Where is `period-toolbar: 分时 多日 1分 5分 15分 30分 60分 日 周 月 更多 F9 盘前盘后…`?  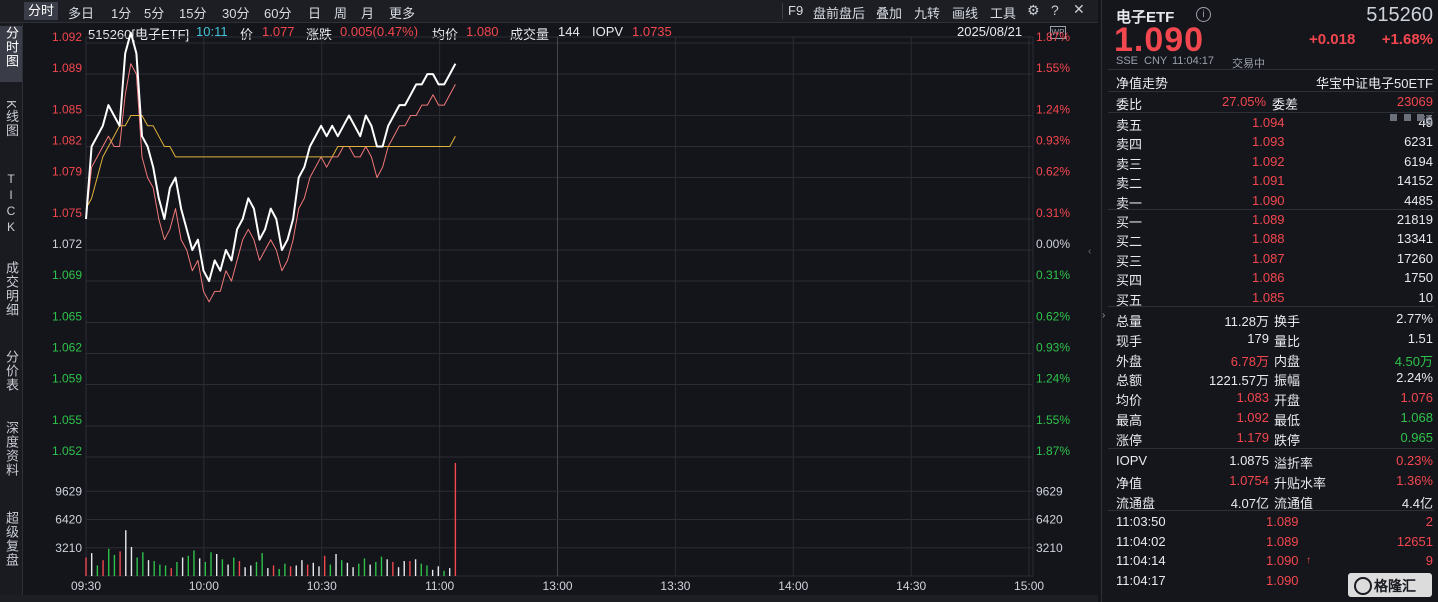
period-toolbar: 分时 多日 1分 5分 15分 30分 60分 日 周 月 更多 F9 盘前盘后… is located at coordinates (549, 11).